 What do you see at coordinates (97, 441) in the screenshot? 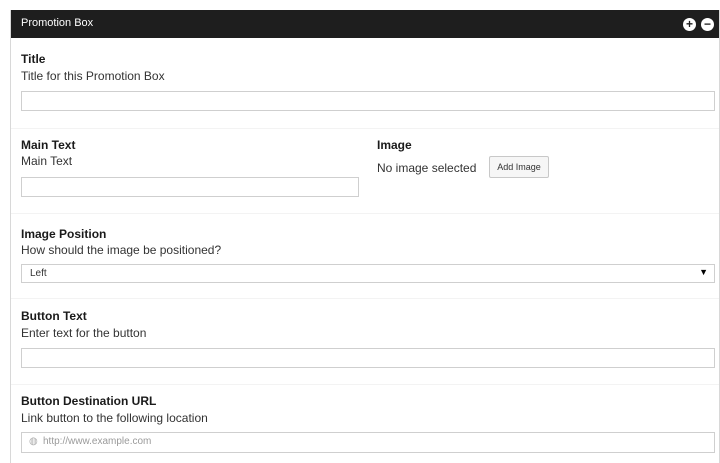
I see `button-url-placeholder: http://www.example.com` at bounding box center [97, 441].